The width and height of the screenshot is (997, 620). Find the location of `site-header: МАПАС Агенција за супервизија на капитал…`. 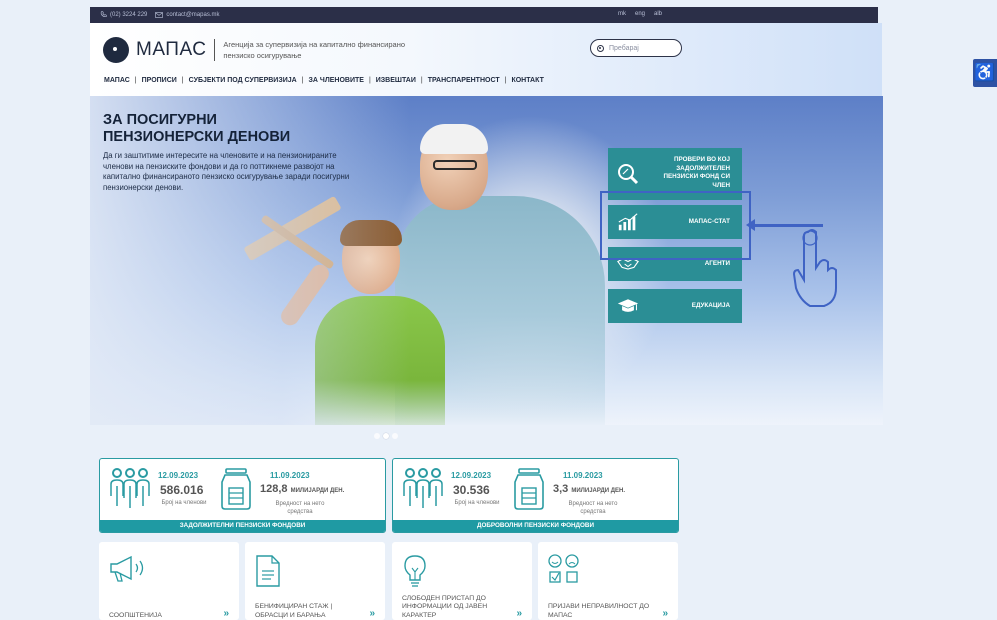

site-header: МАПАС Агенција за супервизија на капитал… is located at coordinates (486, 59).